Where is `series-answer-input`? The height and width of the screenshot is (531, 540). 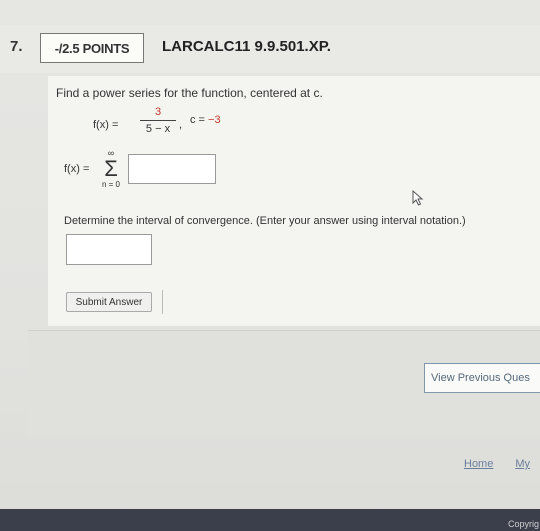
series-answer-input is located at coordinates (172, 169).